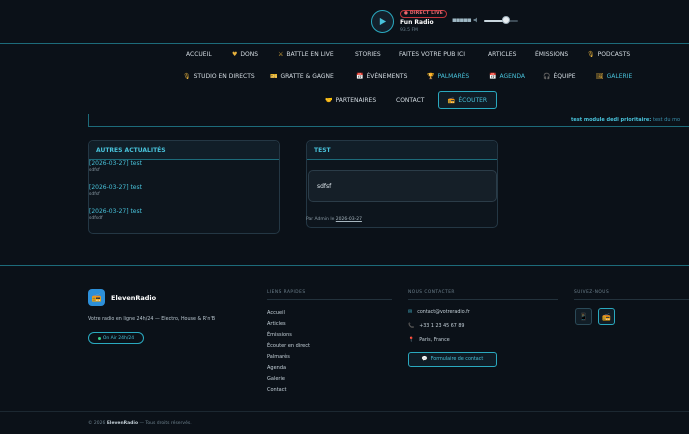 This screenshot has width=689, height=434. What do you see at coordinates (614, 76) in the screenshot?
I see `nav-galerie: 🖼 GALERIE` at bounding box center [614, 76].